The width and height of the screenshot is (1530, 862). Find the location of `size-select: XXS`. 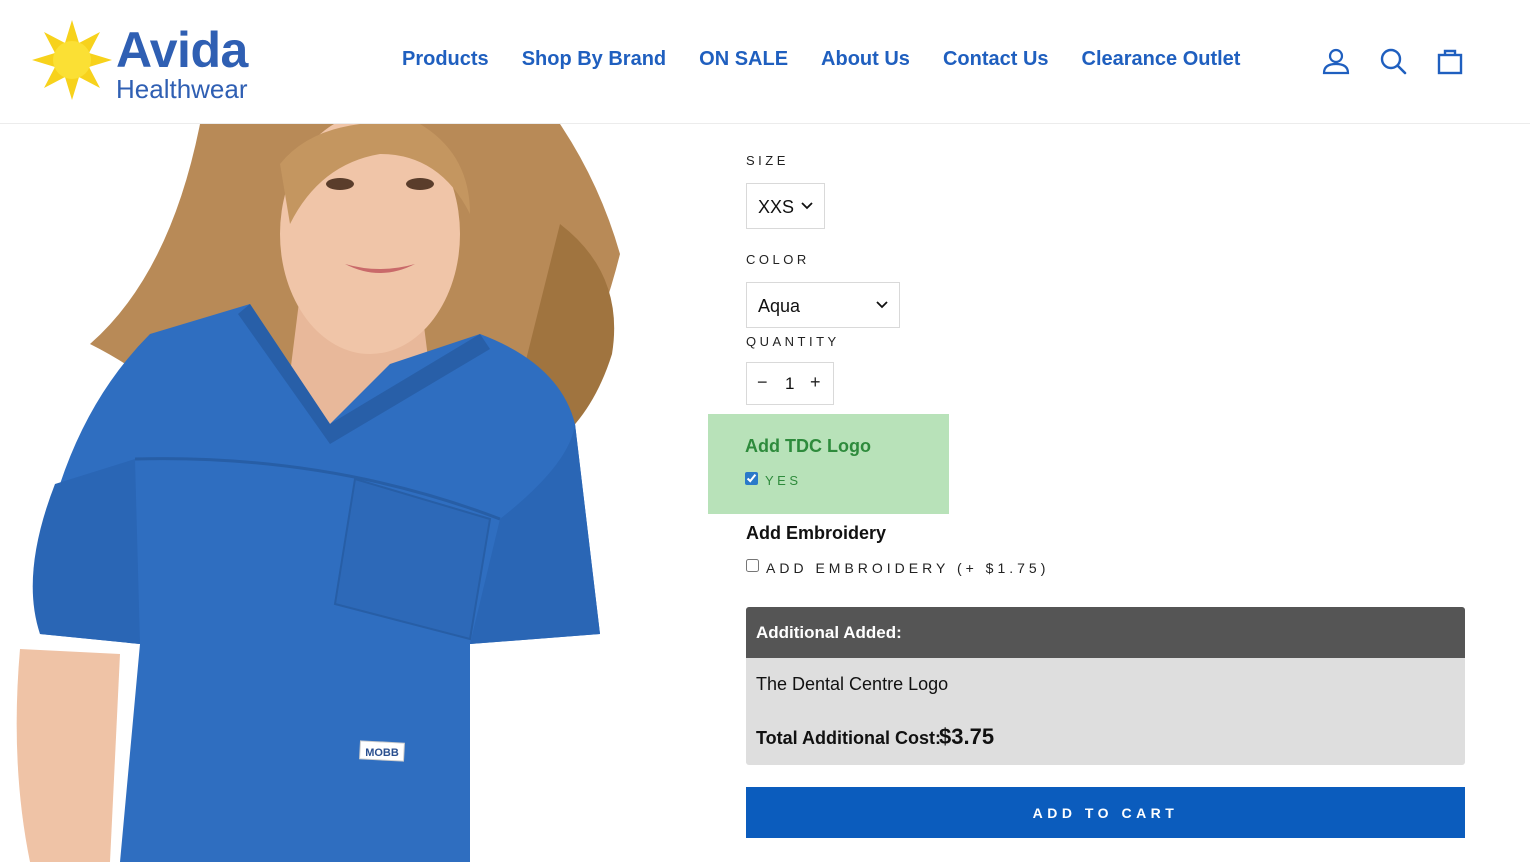

size-select: XXS is located at coordinates (785, 206).